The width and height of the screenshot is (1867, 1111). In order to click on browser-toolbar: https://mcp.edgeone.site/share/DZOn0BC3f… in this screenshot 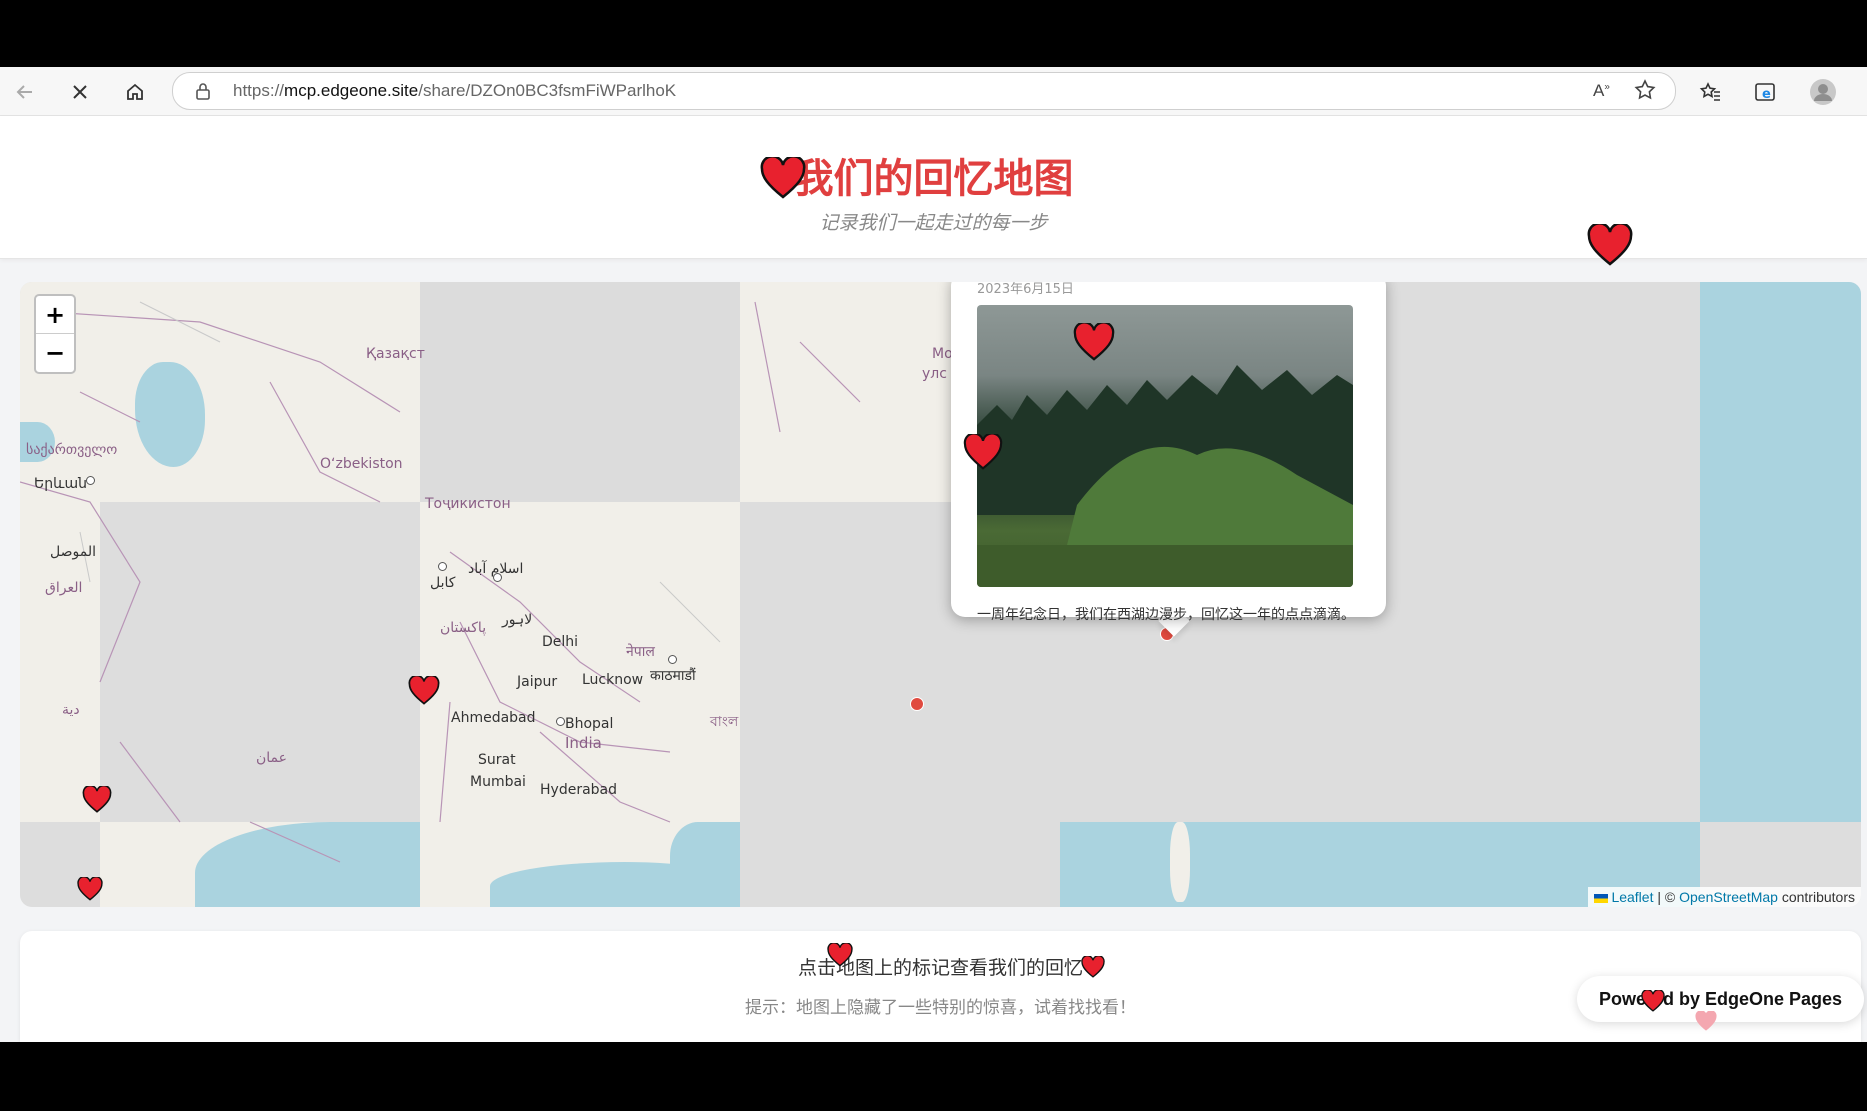, I will do `click(933, 91)`.